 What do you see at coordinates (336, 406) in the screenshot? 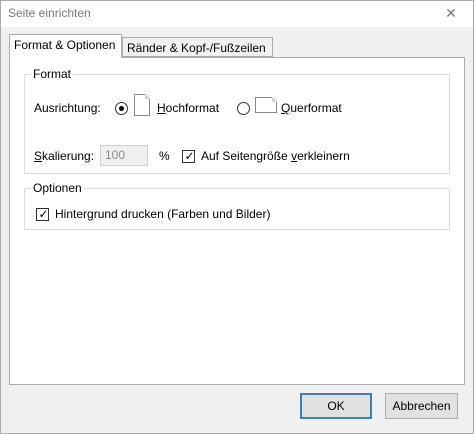
I see `ok-button: OK` at bounding box center [336, 406].